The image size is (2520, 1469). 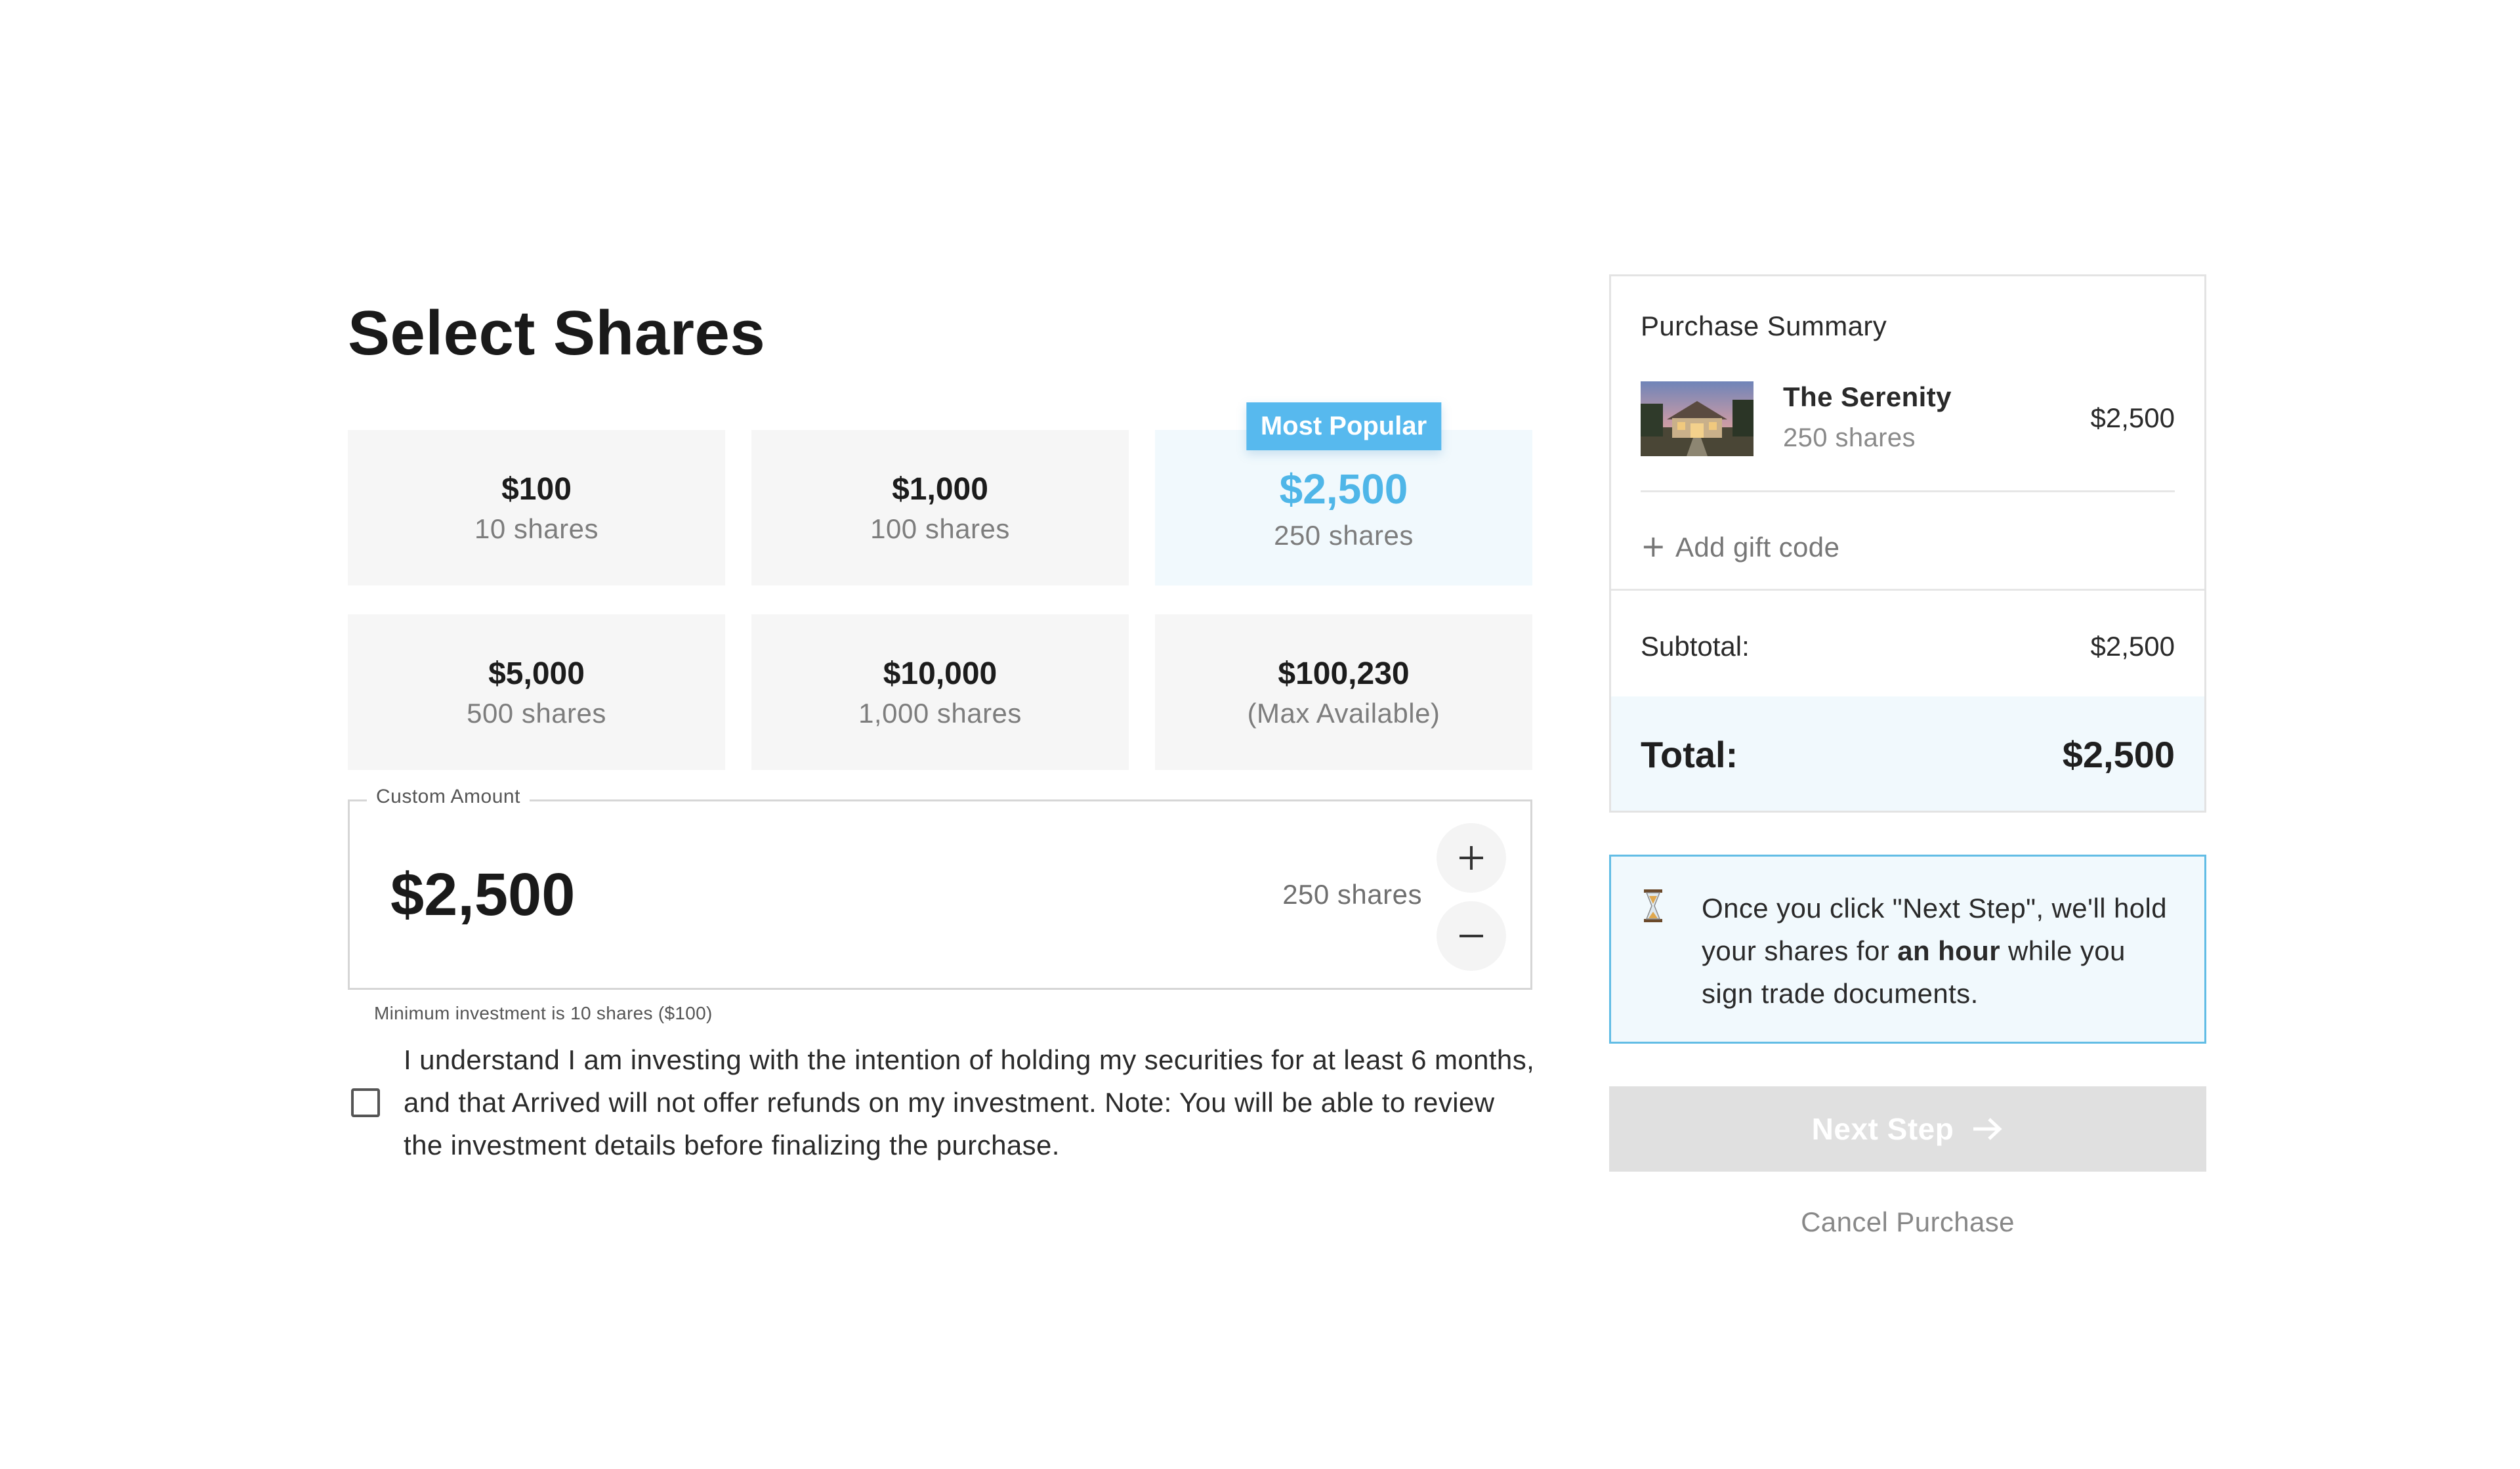 I want to click on option-shares: 100 shares, so click(x=940, y=529).